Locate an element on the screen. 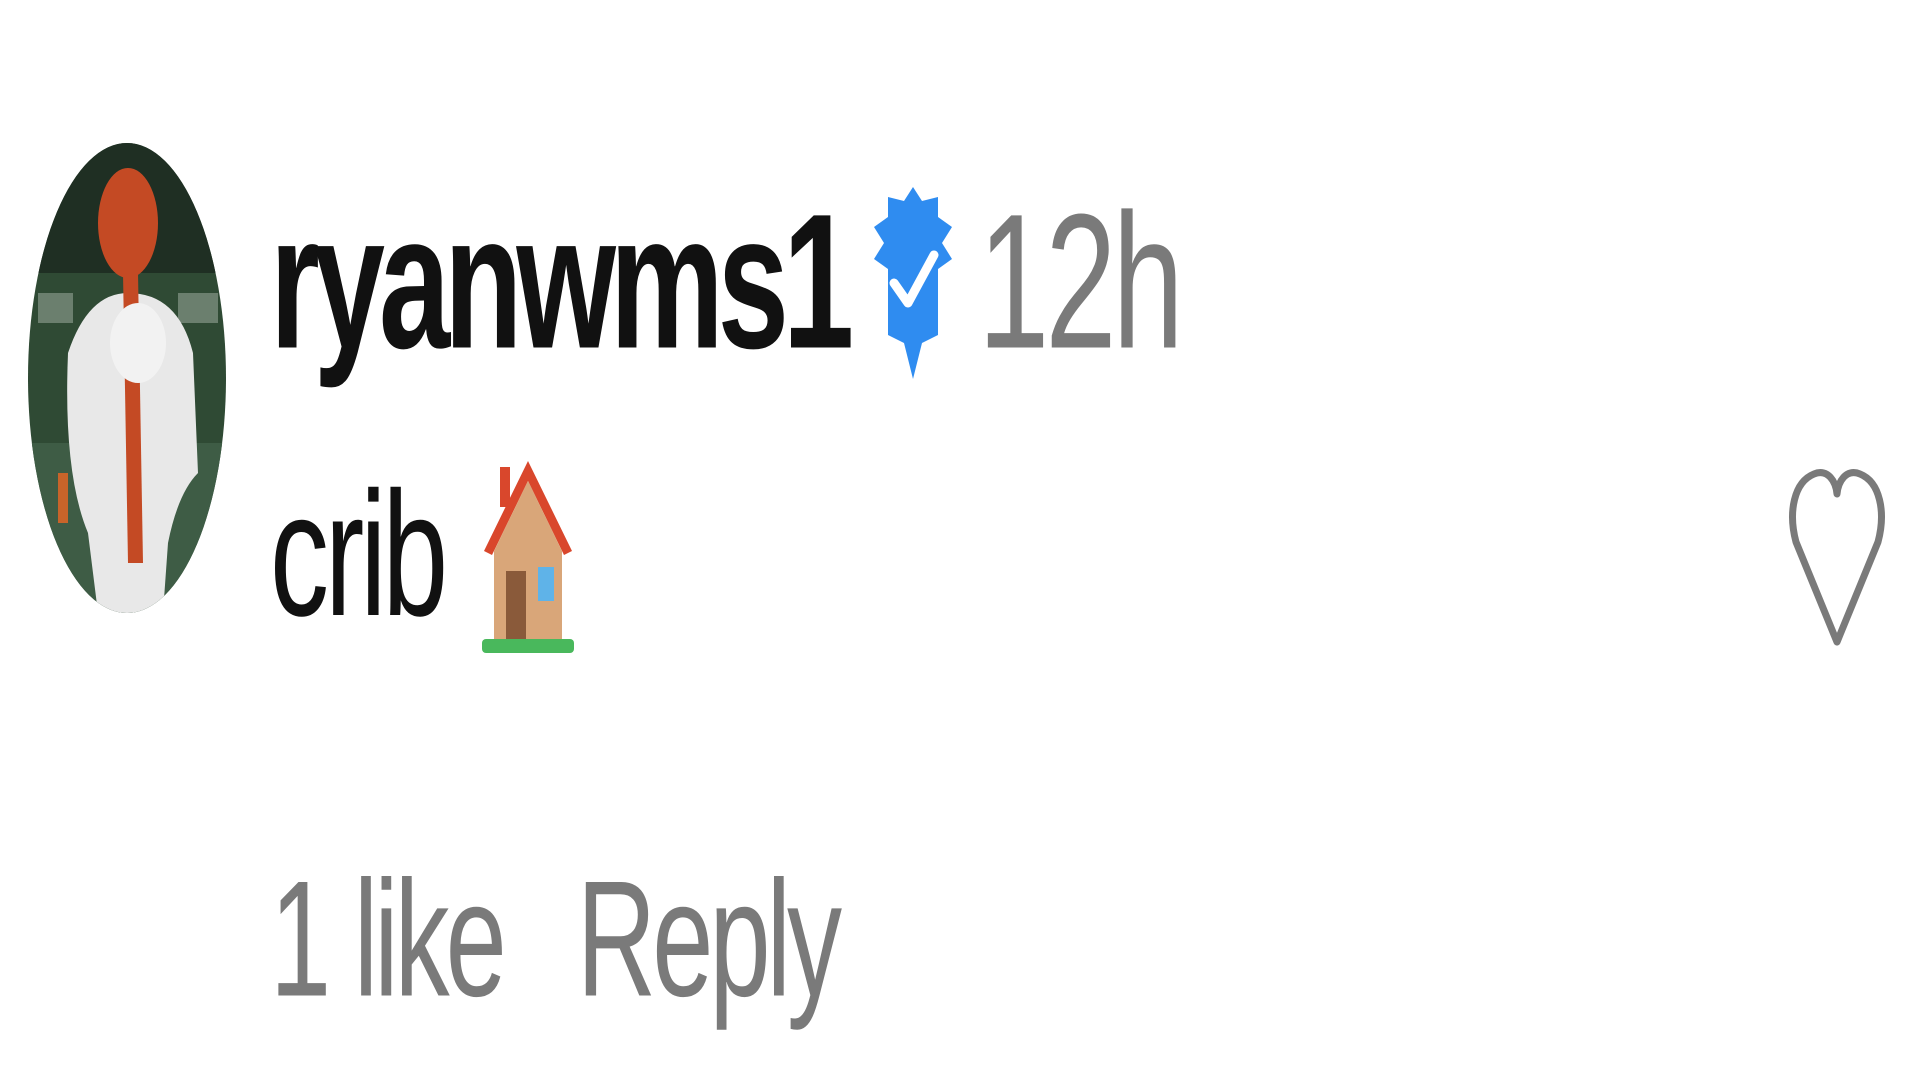 The width and height of the screenshot is (1920, 1080). like-heart-icon is located at coordinates (1837, 552).